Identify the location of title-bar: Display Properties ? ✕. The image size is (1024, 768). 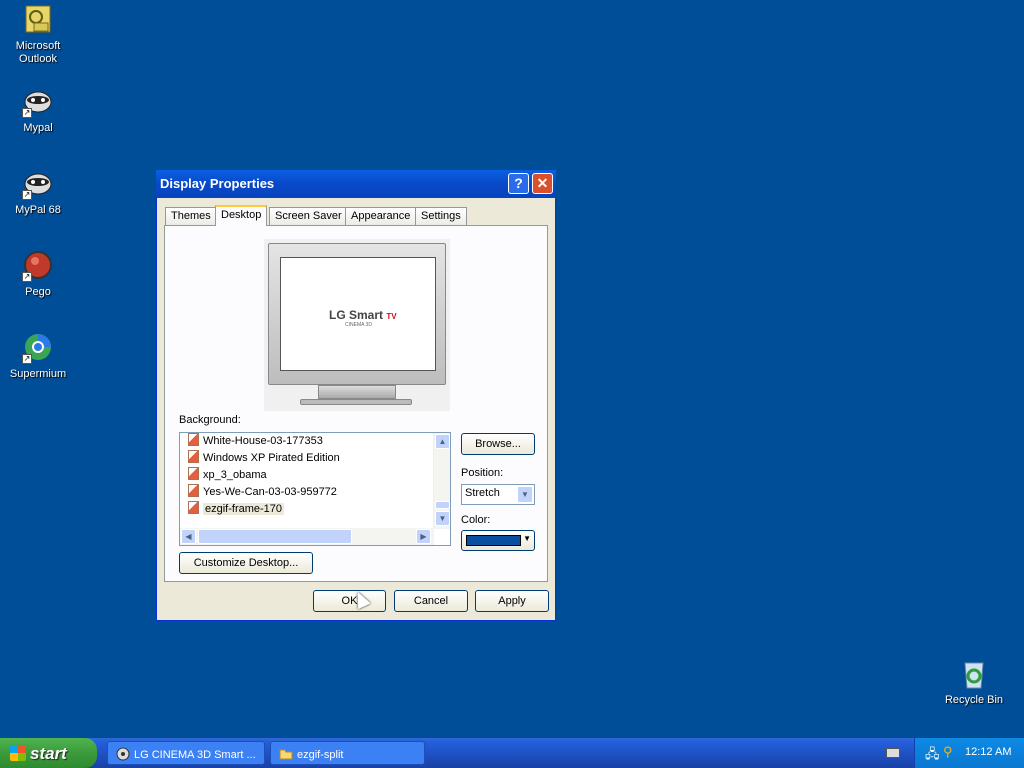
(356, 184).